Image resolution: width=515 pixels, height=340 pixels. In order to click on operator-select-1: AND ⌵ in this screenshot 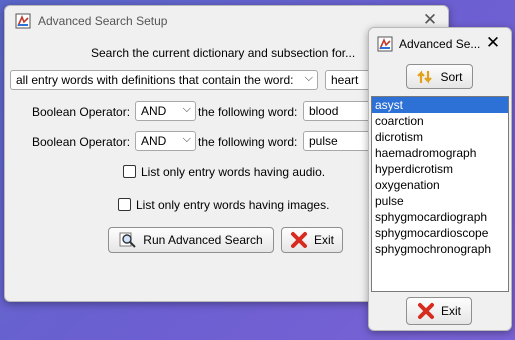, I will do `click(165, 111)`.